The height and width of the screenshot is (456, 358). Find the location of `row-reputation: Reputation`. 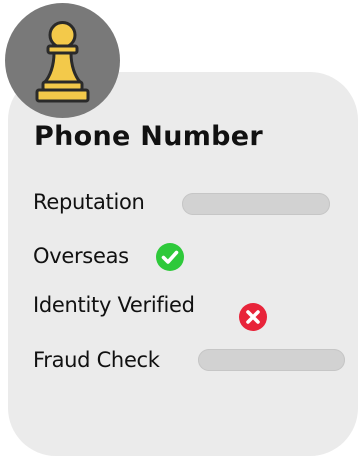

row-reputation: Reputation is located at coordinates (89, 202).